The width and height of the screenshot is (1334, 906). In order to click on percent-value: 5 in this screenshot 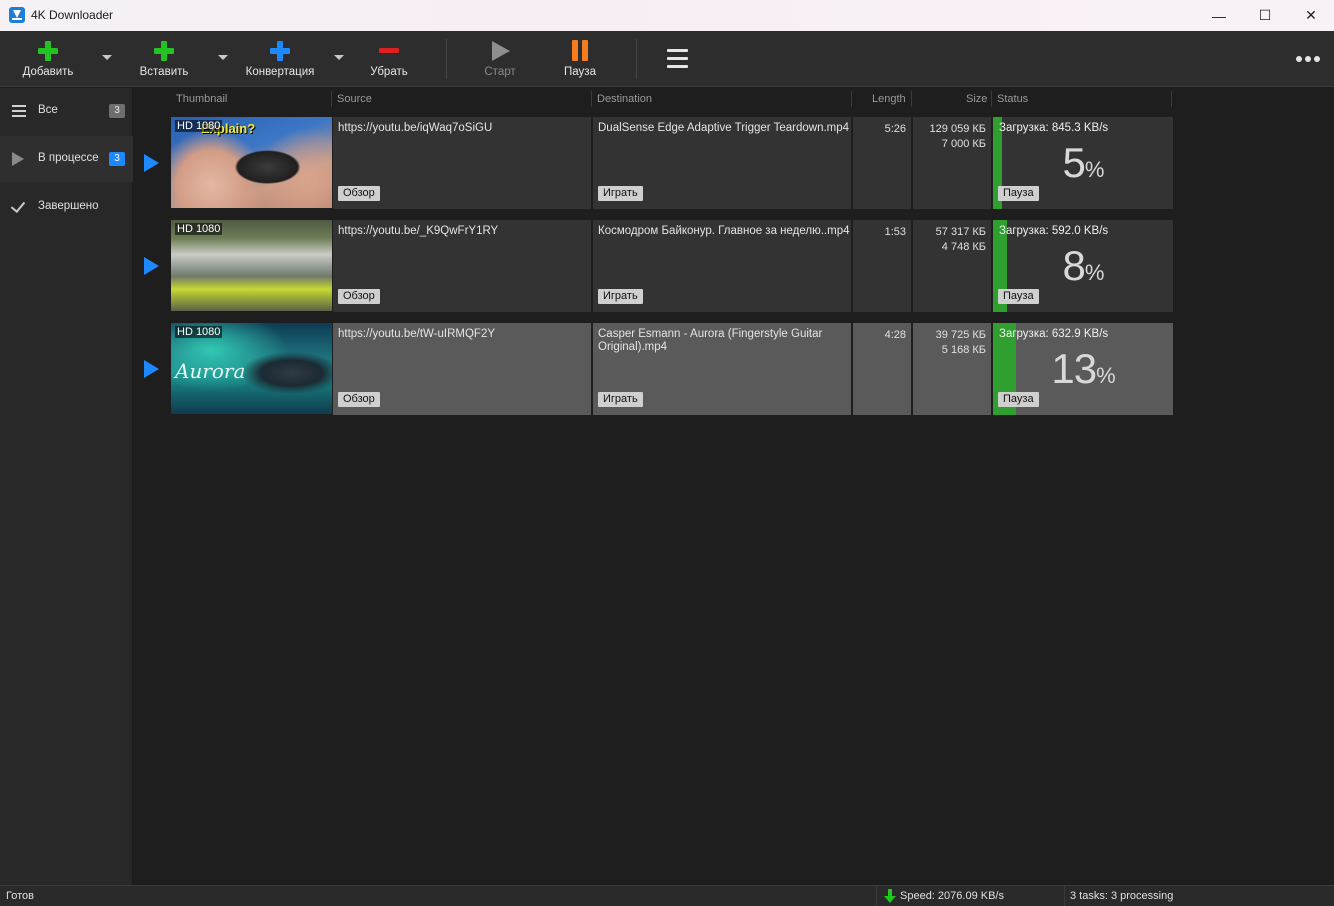, I will do `click(1074, 162)`.